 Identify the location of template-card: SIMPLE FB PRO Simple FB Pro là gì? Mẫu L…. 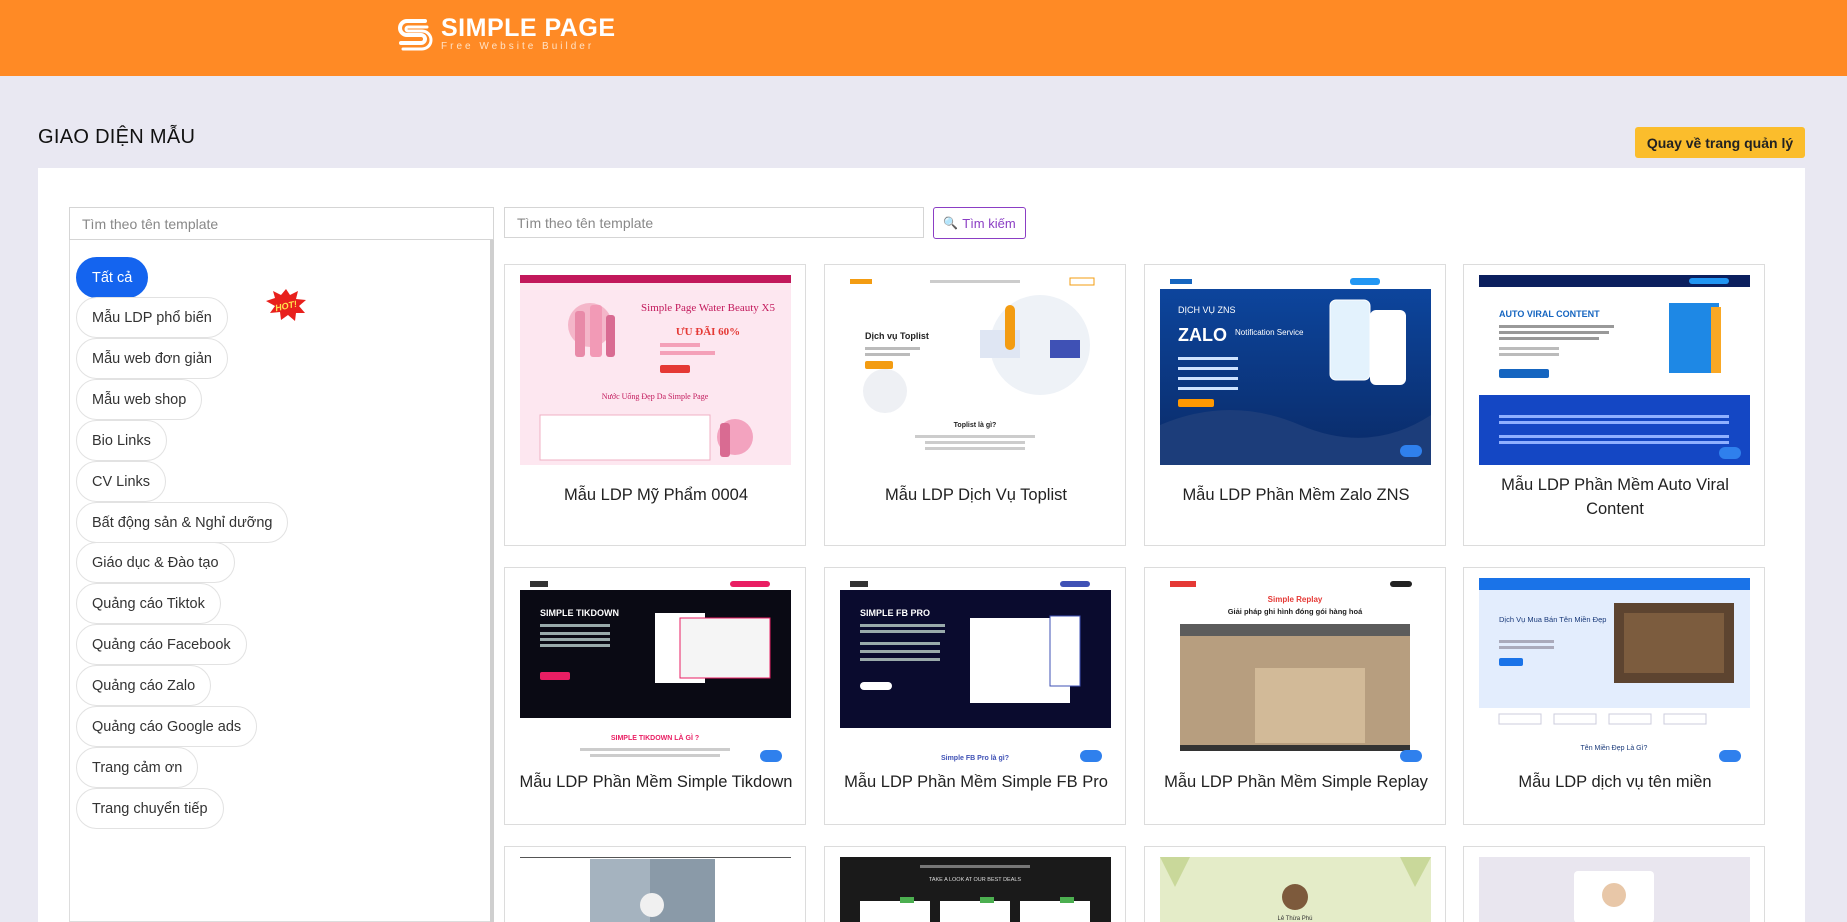
(975, 696).